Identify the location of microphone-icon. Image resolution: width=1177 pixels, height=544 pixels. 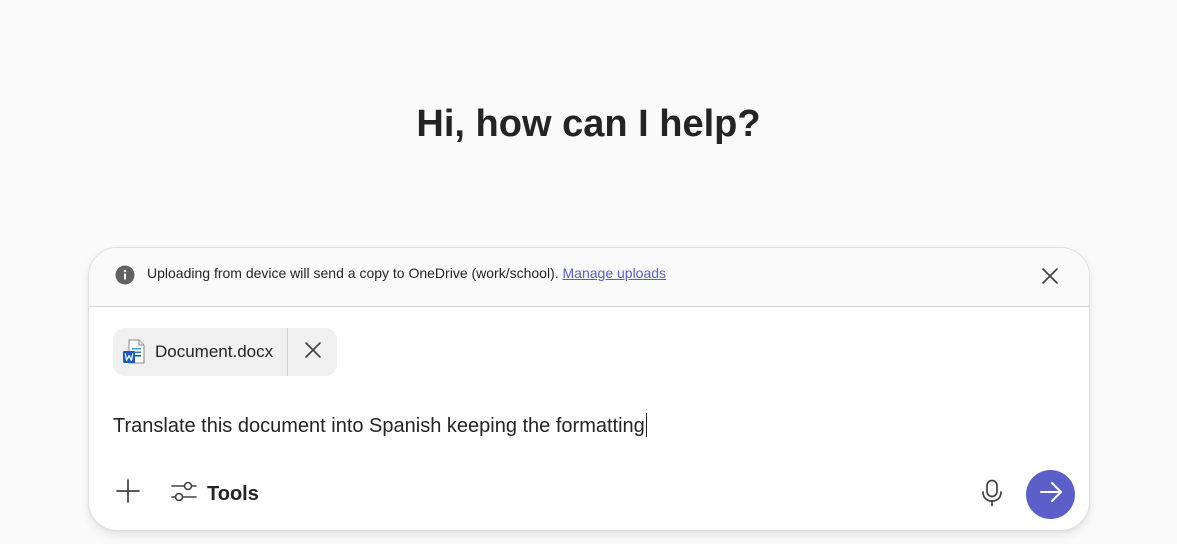
(992, 495).